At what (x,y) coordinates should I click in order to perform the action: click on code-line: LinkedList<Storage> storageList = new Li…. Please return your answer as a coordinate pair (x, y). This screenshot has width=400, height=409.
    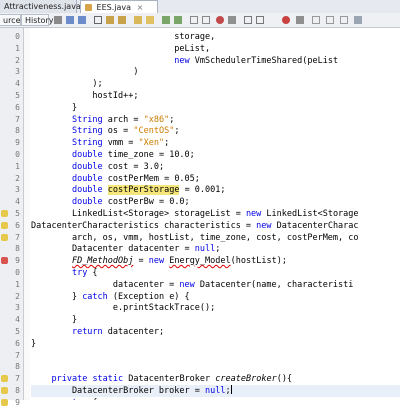
    Looking at the image, I should click on (215, 214).